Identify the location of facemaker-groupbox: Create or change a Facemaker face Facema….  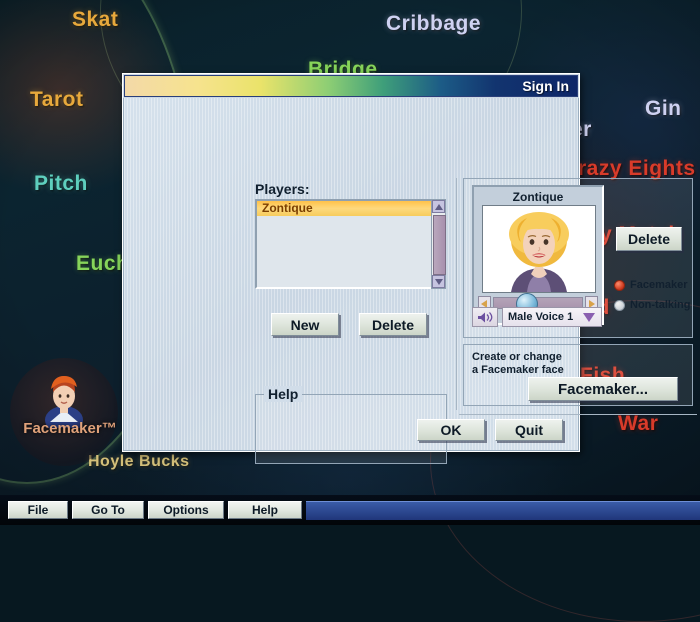
(578, 375).